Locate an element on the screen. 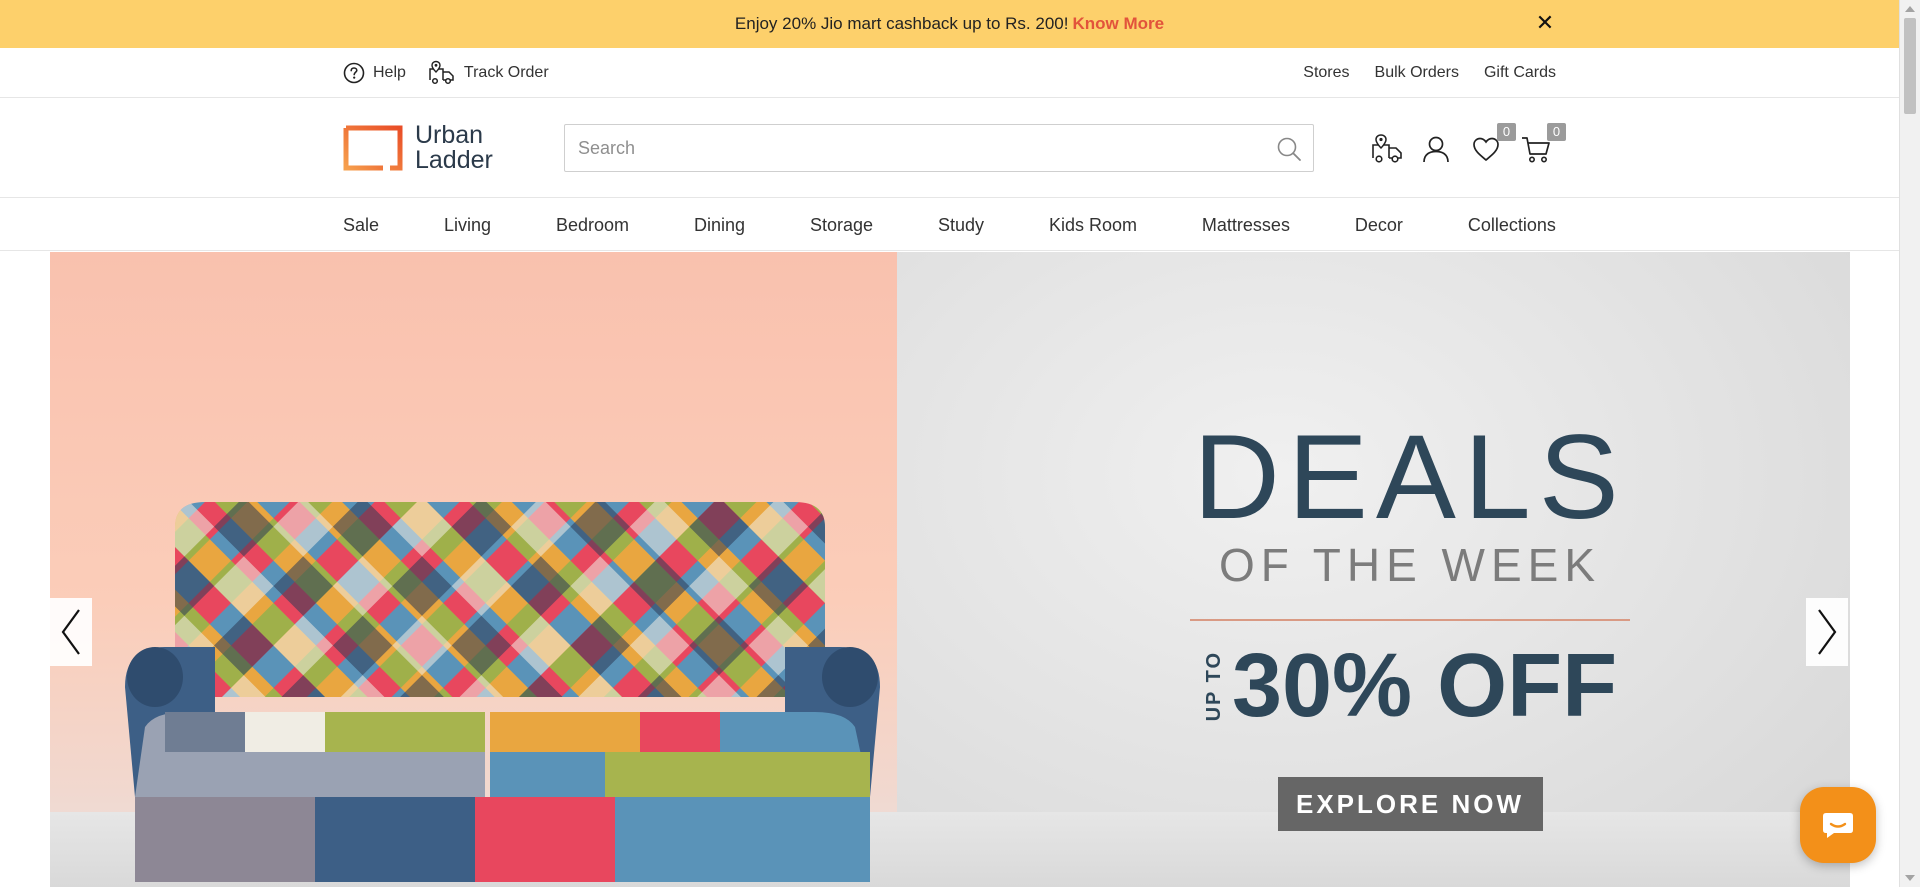 The height and width of the screenshot is (887, 1920). chevron-left-icon is located at coordinates (70, 632).